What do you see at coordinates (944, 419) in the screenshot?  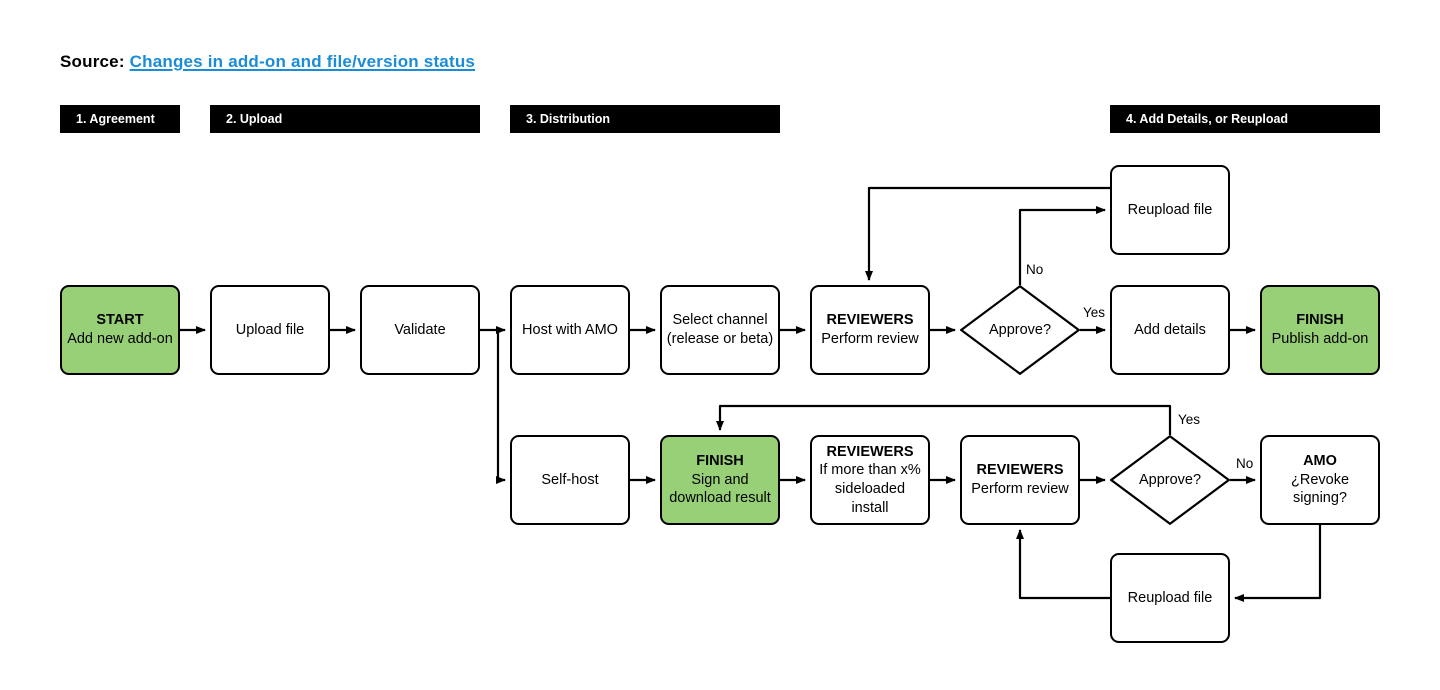 I see `edge-approve-bottom-yes` at bounding box center [944, 419].